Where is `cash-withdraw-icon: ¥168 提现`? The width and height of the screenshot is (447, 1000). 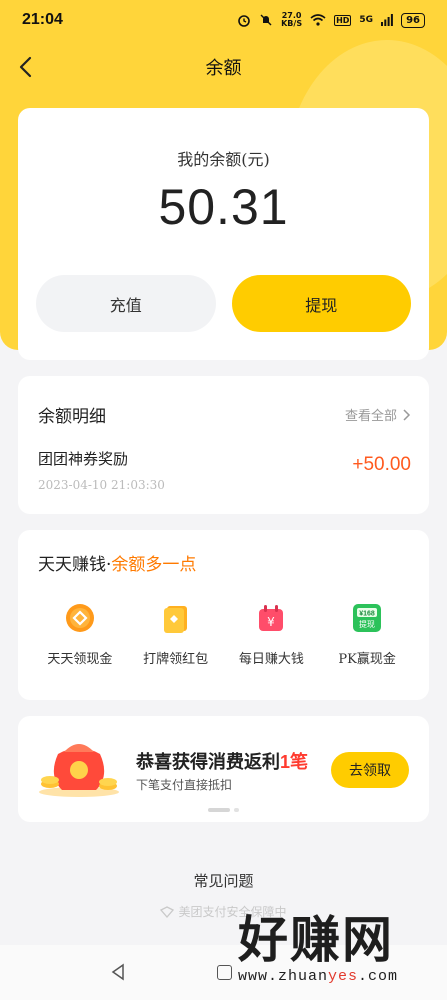 cash-withdraw-icon: ¥168 提现 is located at coordinates (367, 618).